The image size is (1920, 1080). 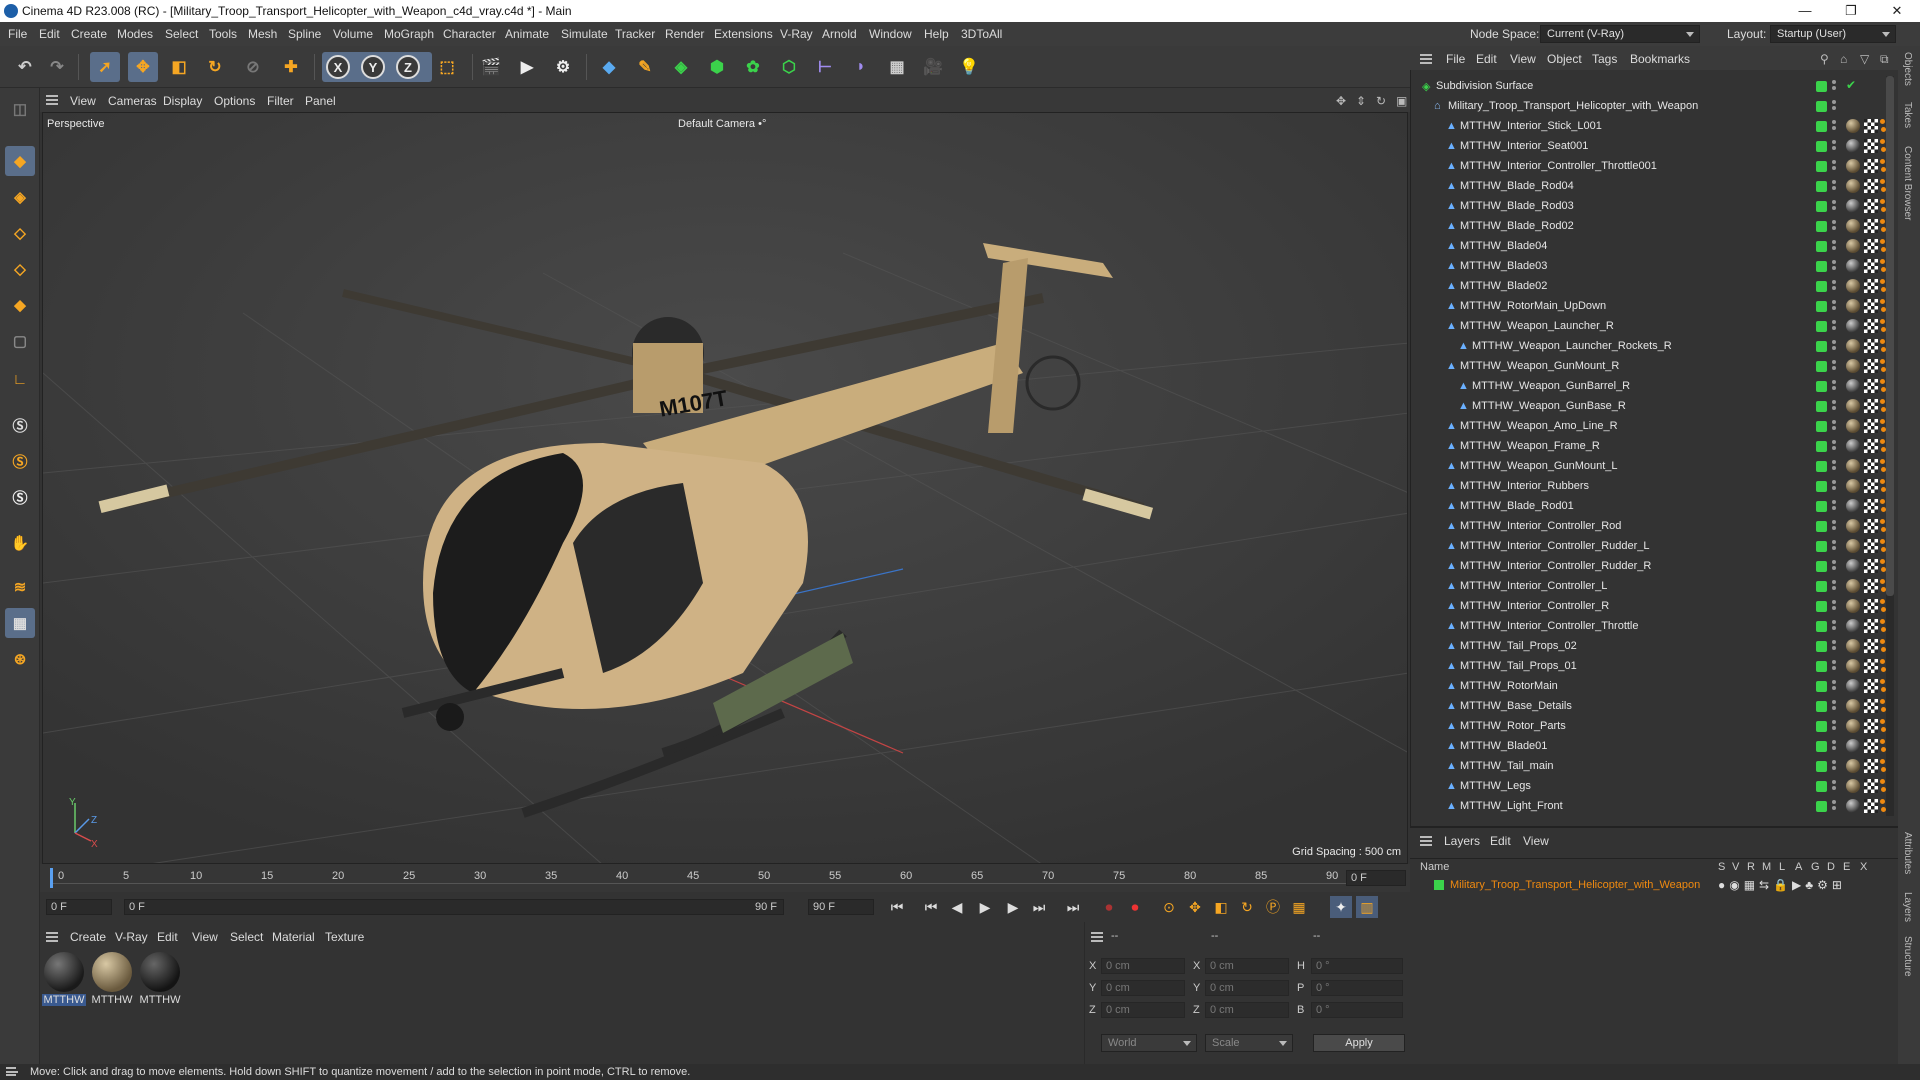 What do you see at coordinates (969, 67) in the screenshot?
I see `light-icon: 💡` at bounding box center [969, 67].